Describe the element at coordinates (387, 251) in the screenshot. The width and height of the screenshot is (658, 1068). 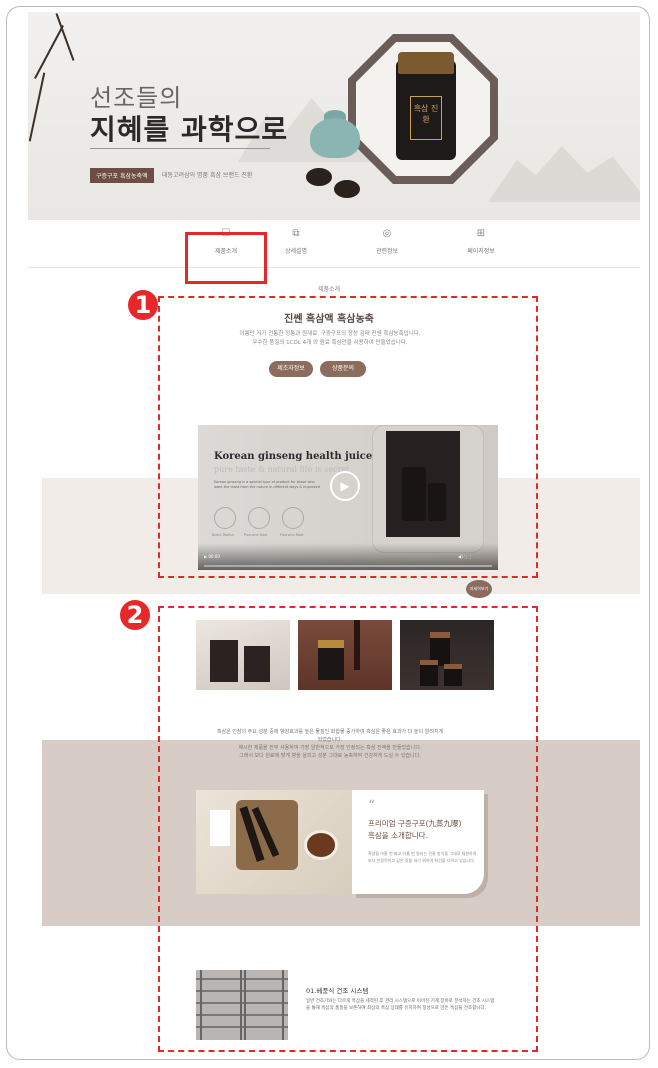
I see `tab-label: 관련정보` at that location.